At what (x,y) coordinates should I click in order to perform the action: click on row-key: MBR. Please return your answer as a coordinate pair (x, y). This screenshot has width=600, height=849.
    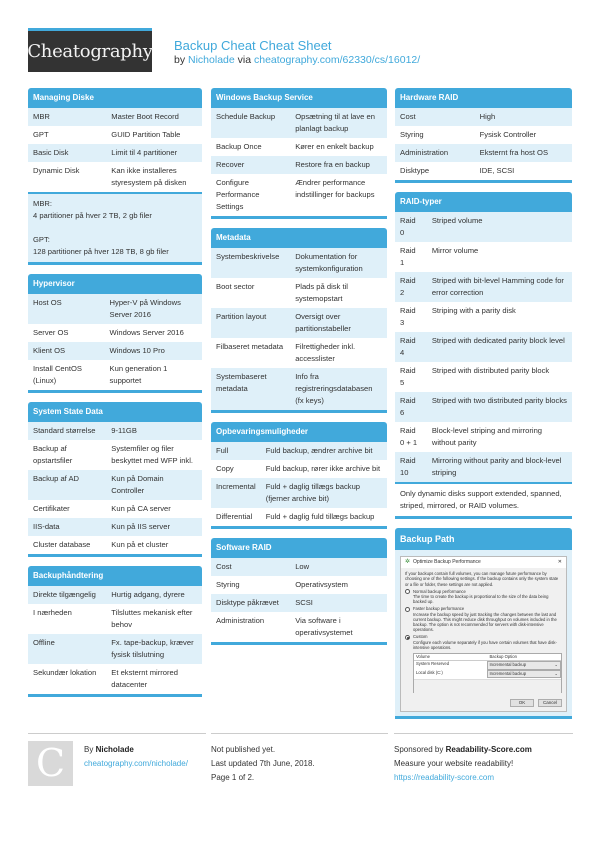
    Looking at the image, I should click on (67, 117).